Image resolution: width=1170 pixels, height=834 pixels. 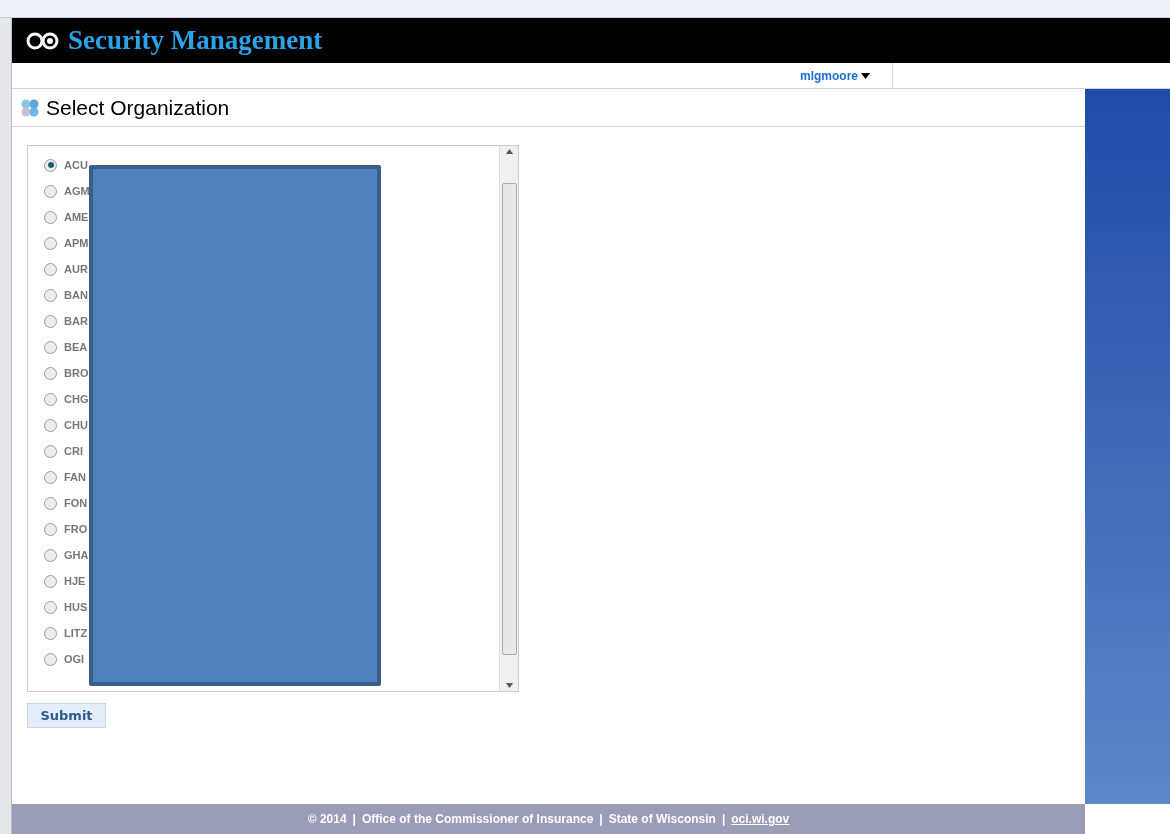 What do you see at coordinates (76, 243) in the screenshot?
I see `organization-name: APM` at bounding box center [76, 243].